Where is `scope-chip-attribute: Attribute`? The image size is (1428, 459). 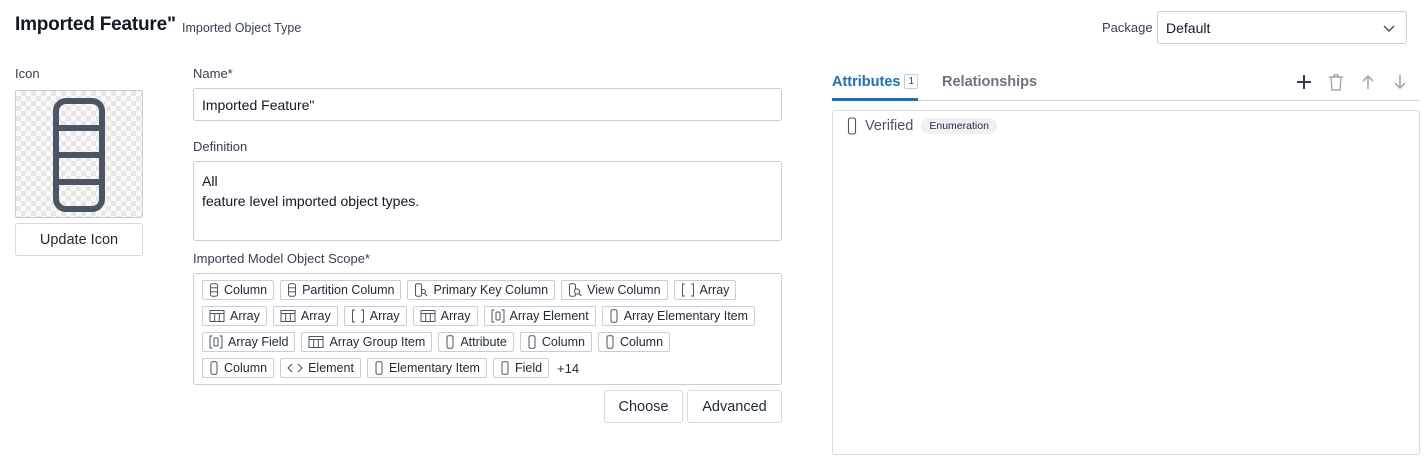 scope-chip-attribute: Attribute is located at coordinates (476, 342).